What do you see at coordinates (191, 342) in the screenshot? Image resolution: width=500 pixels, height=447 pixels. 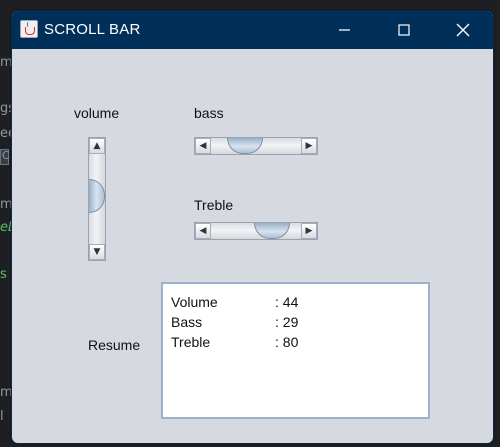 I see `resume-row-key: Treble` at bounding box center [191, 342].